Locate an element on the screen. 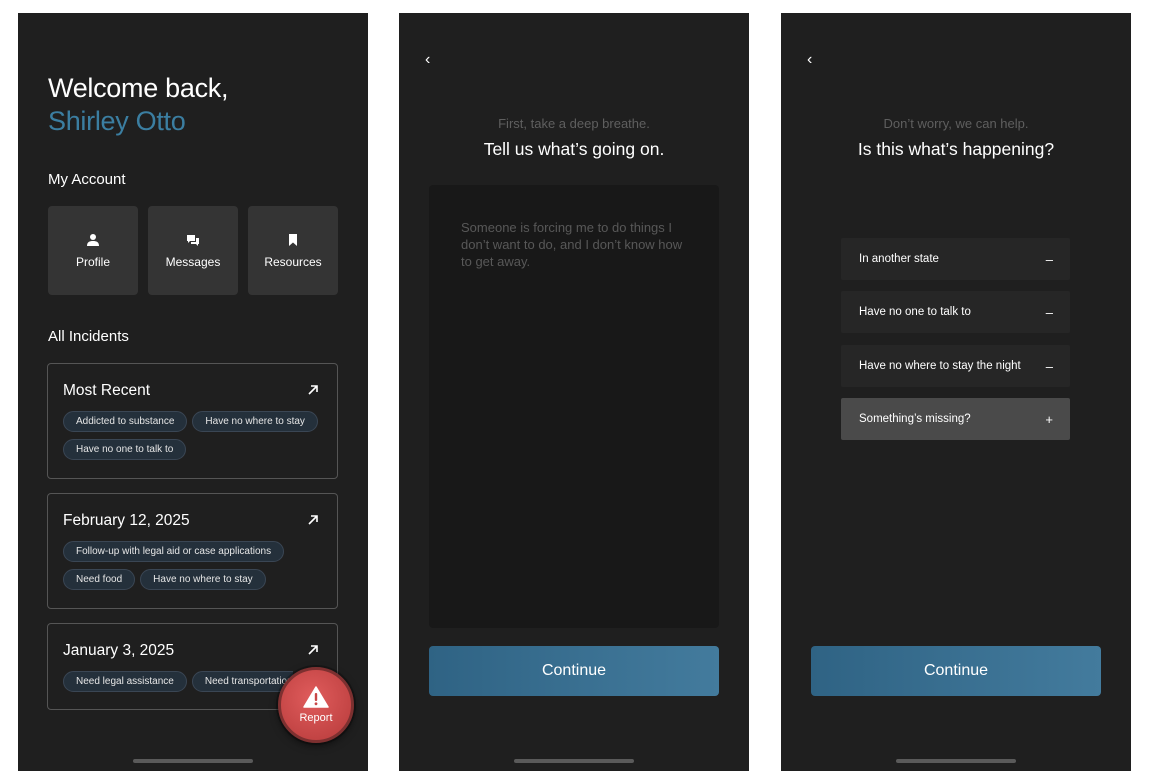  incident-title: January 3, 2025 is located at coordinates (119, 650).